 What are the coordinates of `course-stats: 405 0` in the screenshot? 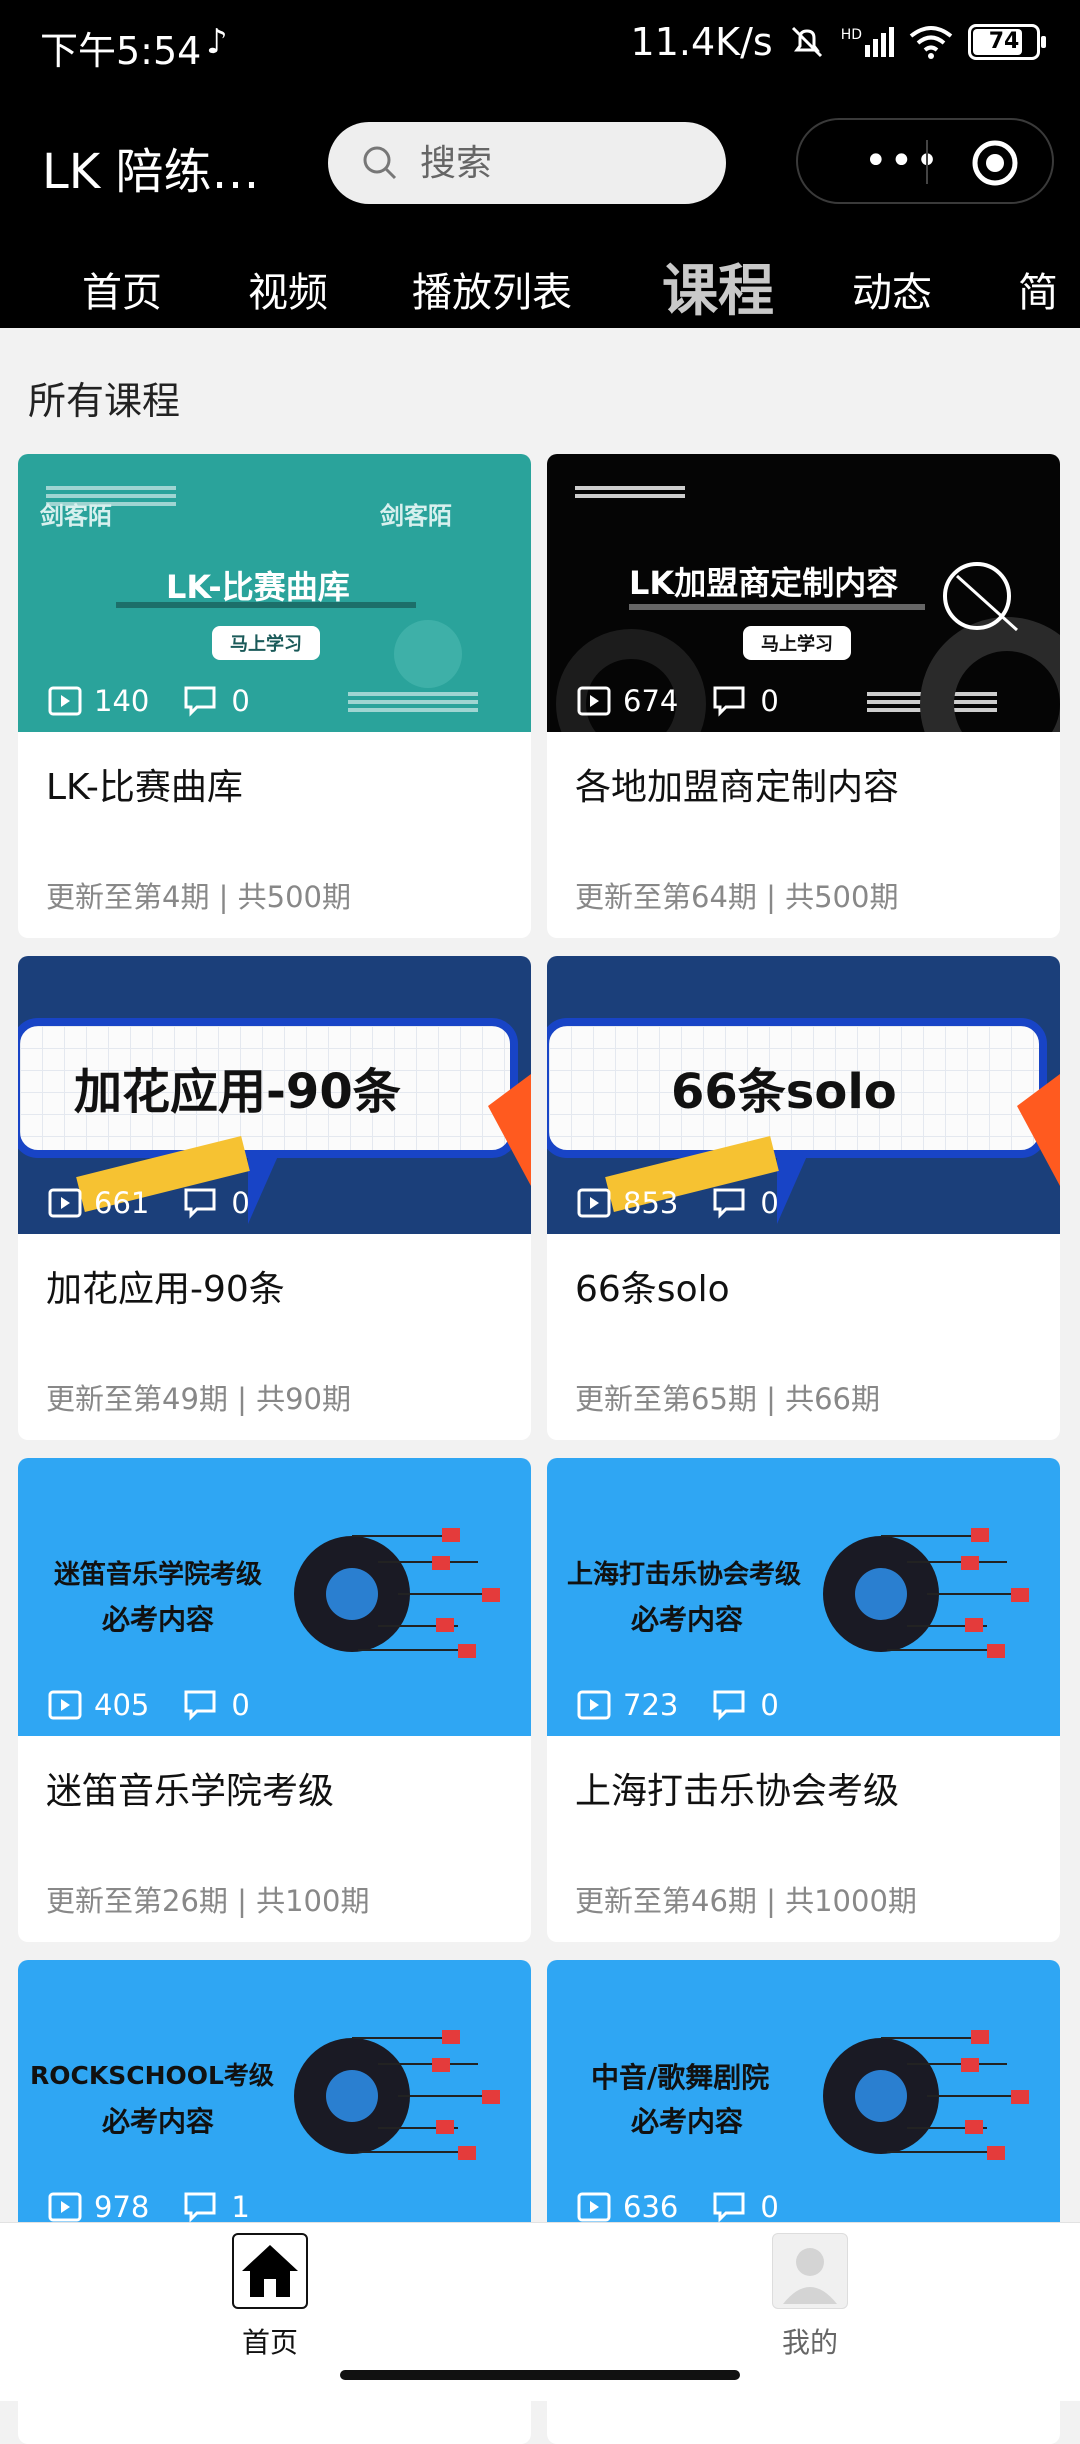 It's located at (149, 1705).